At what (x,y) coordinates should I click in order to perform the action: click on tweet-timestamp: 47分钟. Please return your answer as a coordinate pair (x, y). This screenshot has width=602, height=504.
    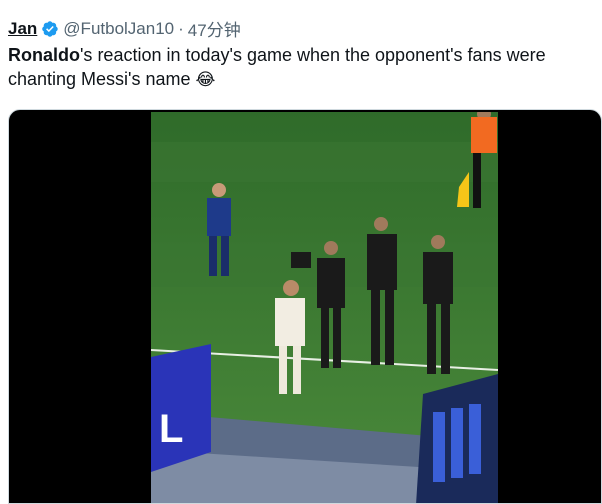
    Looking at the image, I should click on (214, 28).